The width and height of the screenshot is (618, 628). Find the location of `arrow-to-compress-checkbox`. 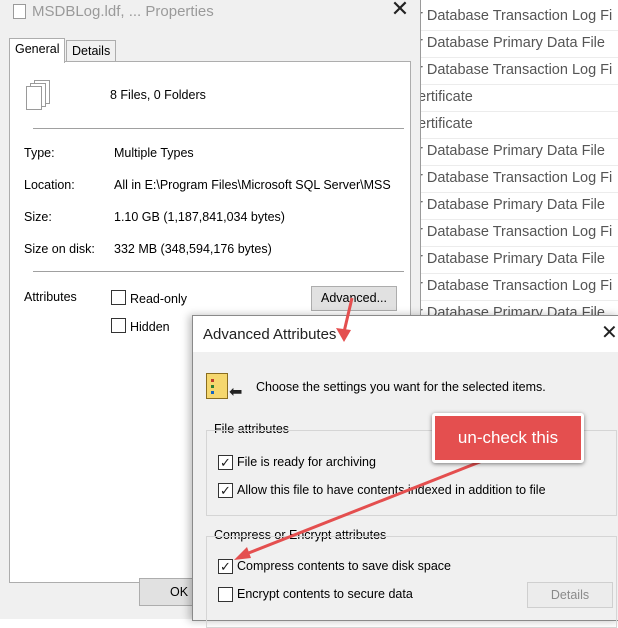

arrow-to-compress-checkbox is located at coordinates (370, 505).